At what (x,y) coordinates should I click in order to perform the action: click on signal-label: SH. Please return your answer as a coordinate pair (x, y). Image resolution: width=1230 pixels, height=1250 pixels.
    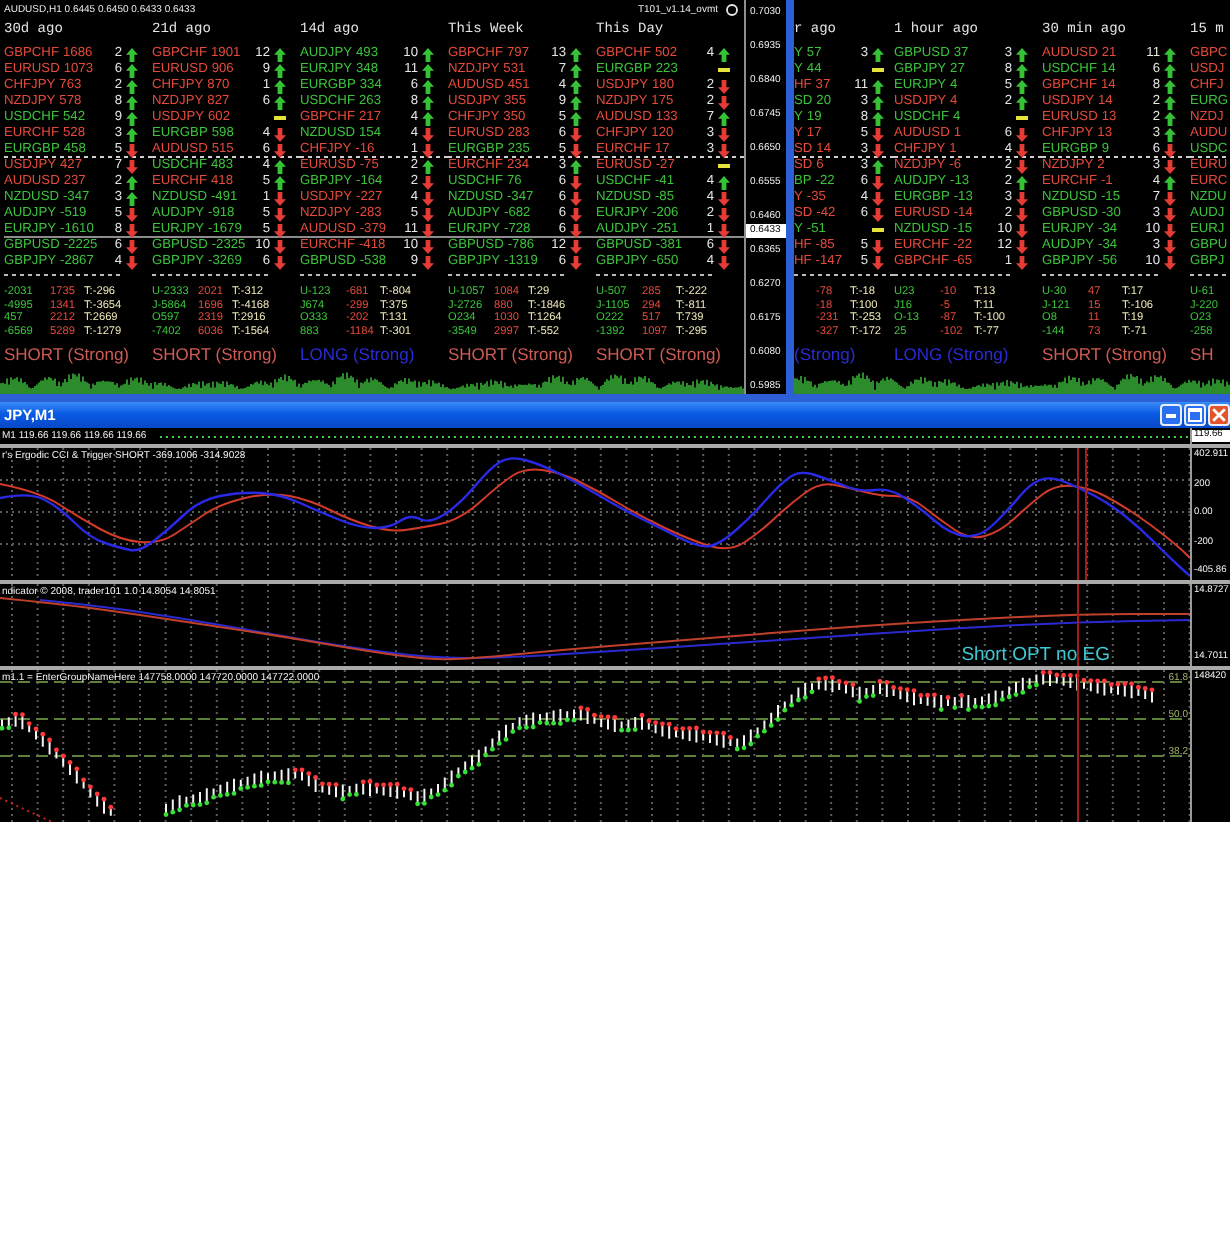
    Looking at the image, I should click on (1202, 354).